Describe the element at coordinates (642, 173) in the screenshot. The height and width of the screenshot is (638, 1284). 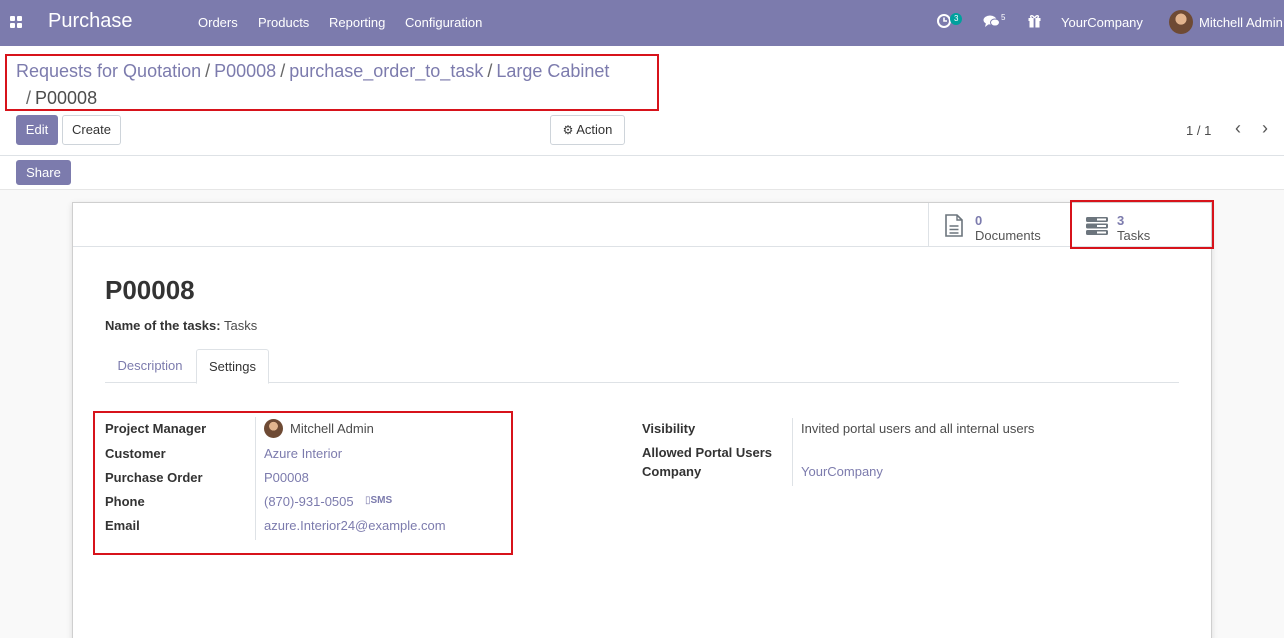
I see `share-bar: Share` at that location.